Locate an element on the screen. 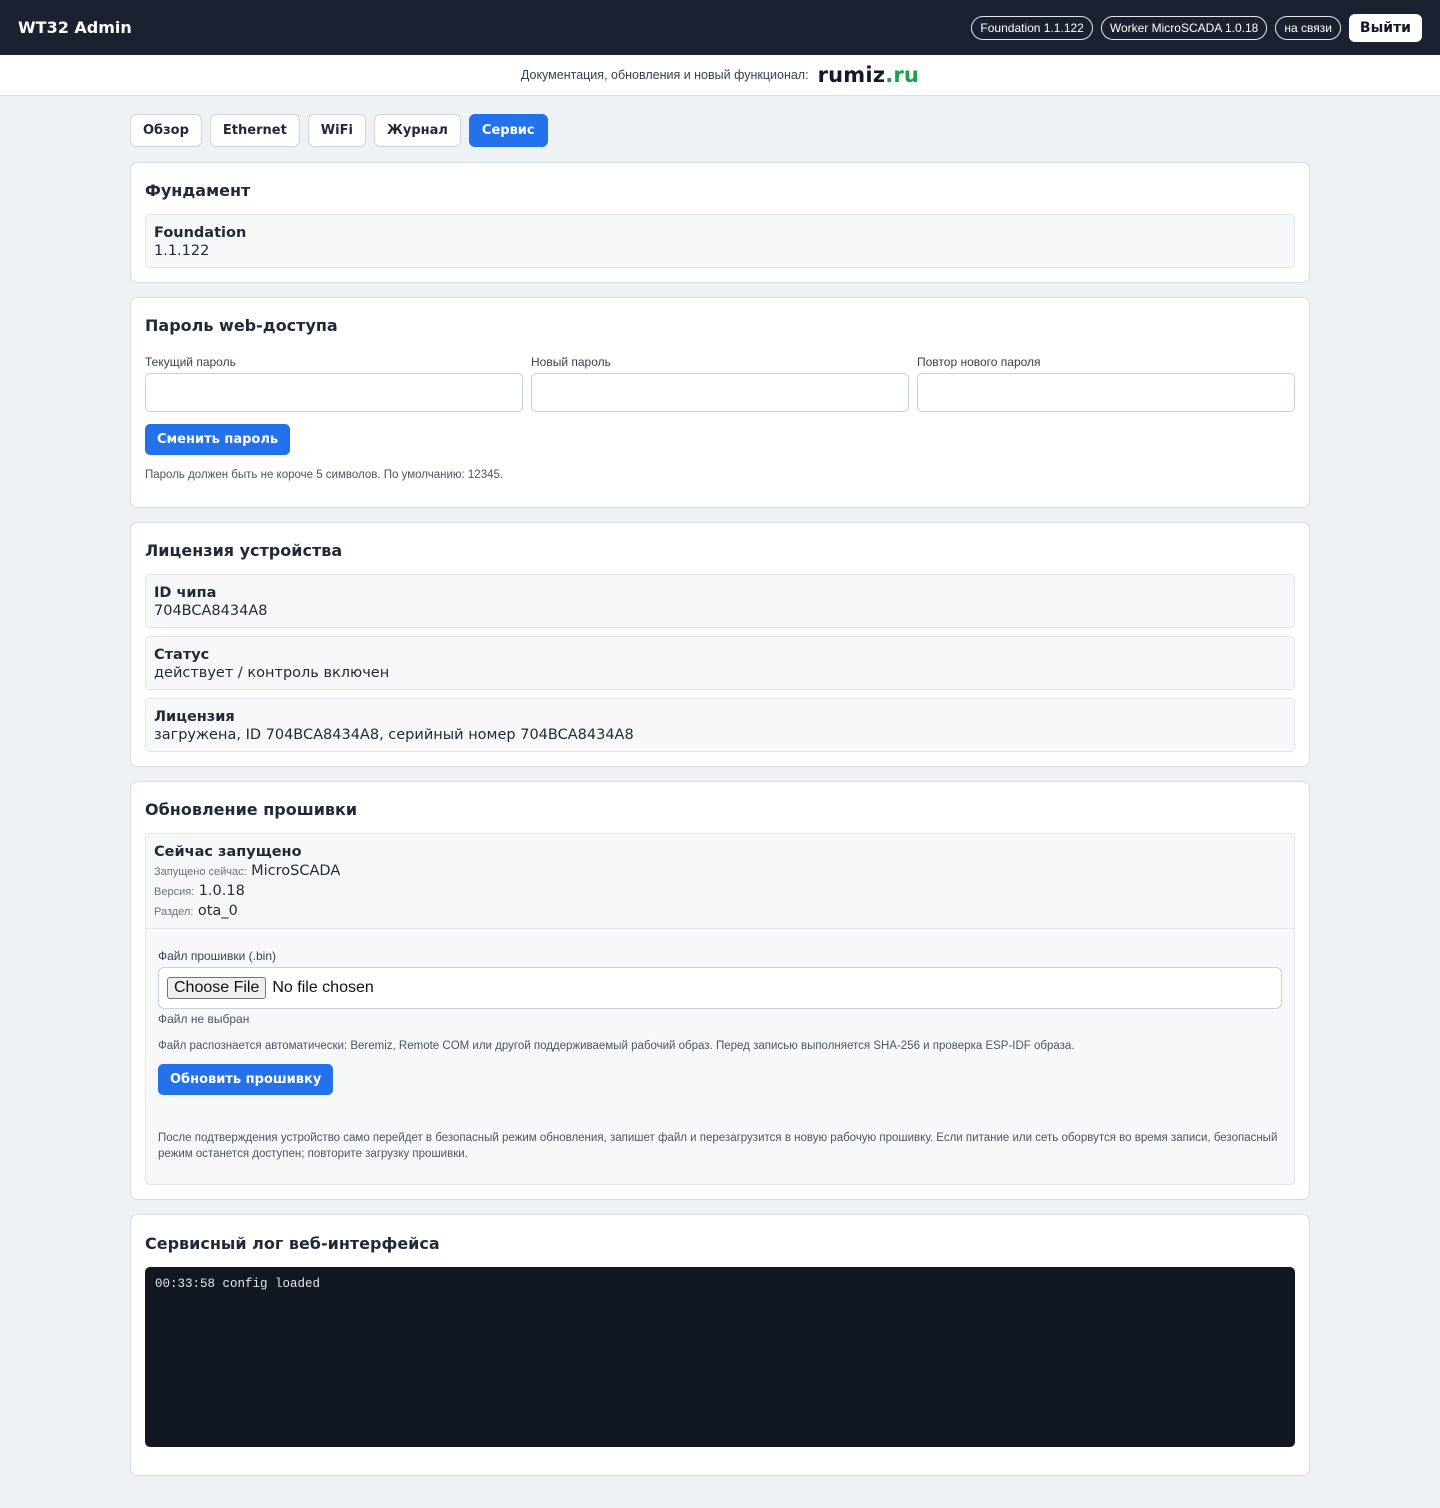 This screenshot has width=1440, height=1508. repeat-password-label: Повтор нового пароля is located at coordinates (979, 362).